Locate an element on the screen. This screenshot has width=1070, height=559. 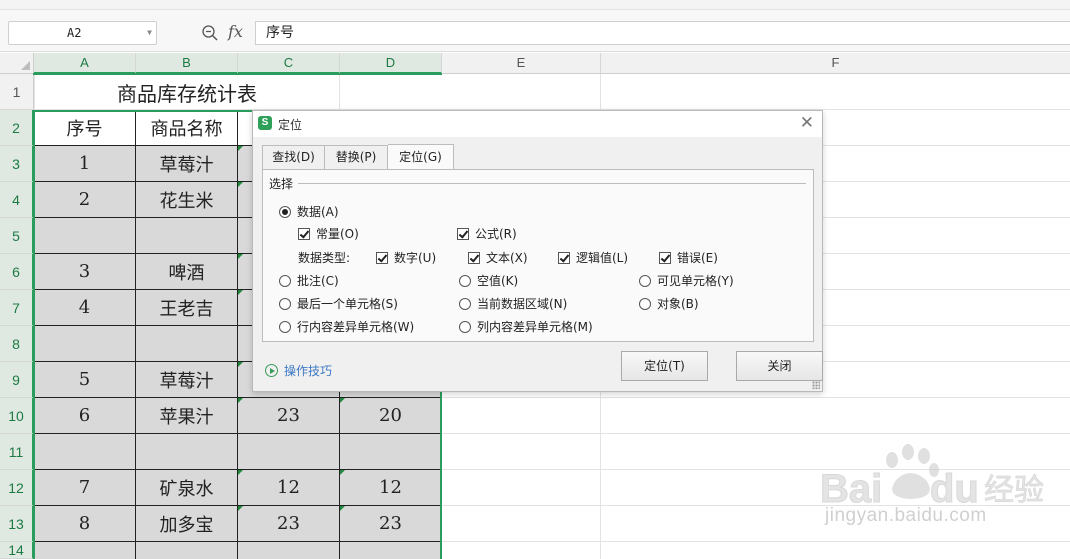
dialog-titlebar: S 定位 ✕ is located at coordinates (537, 124).